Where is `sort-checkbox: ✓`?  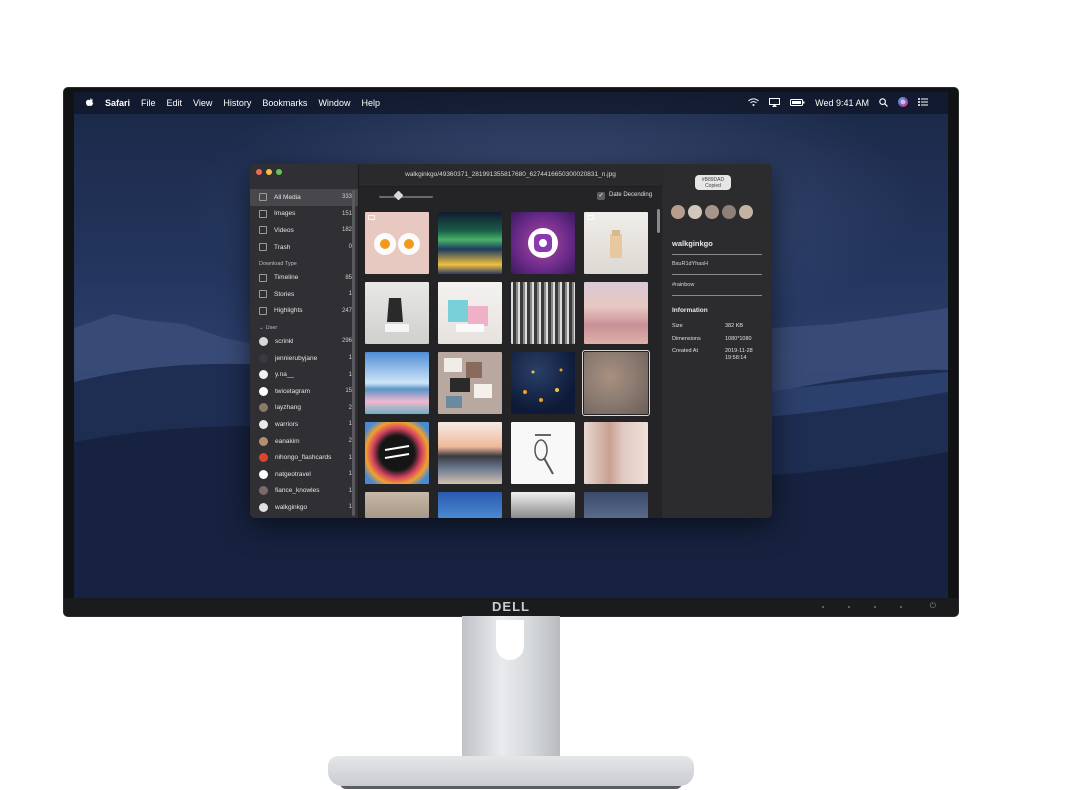 sort-checkbox: ✓ is located at coordinates (601, 196).